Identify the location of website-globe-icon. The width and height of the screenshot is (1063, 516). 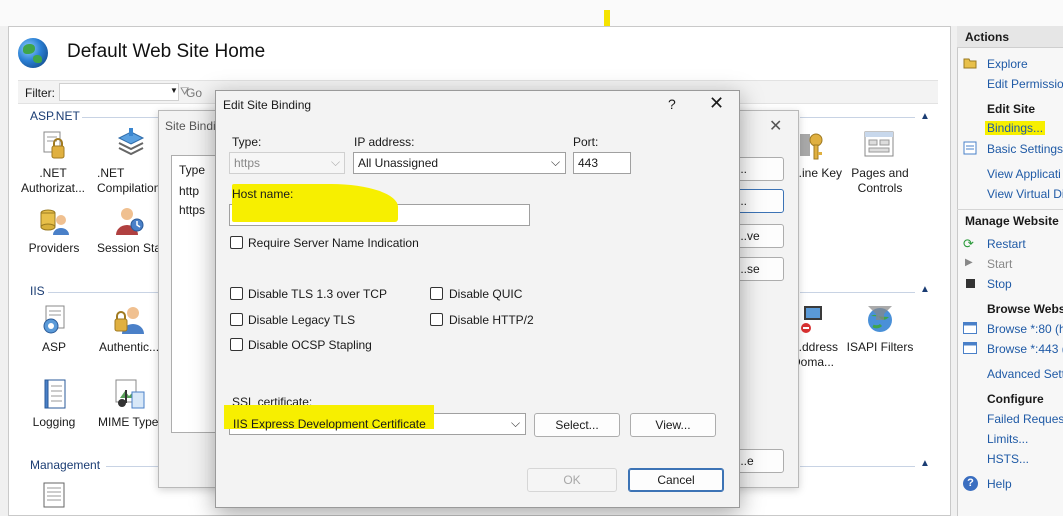
(33, 53).